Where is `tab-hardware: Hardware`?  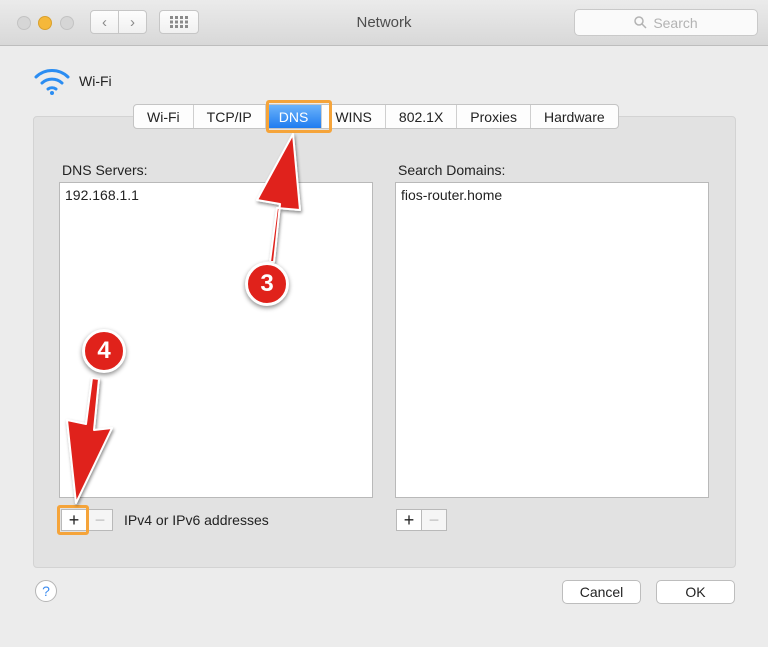
tab-hardware: Hardware is located at coordinates (574, 116).